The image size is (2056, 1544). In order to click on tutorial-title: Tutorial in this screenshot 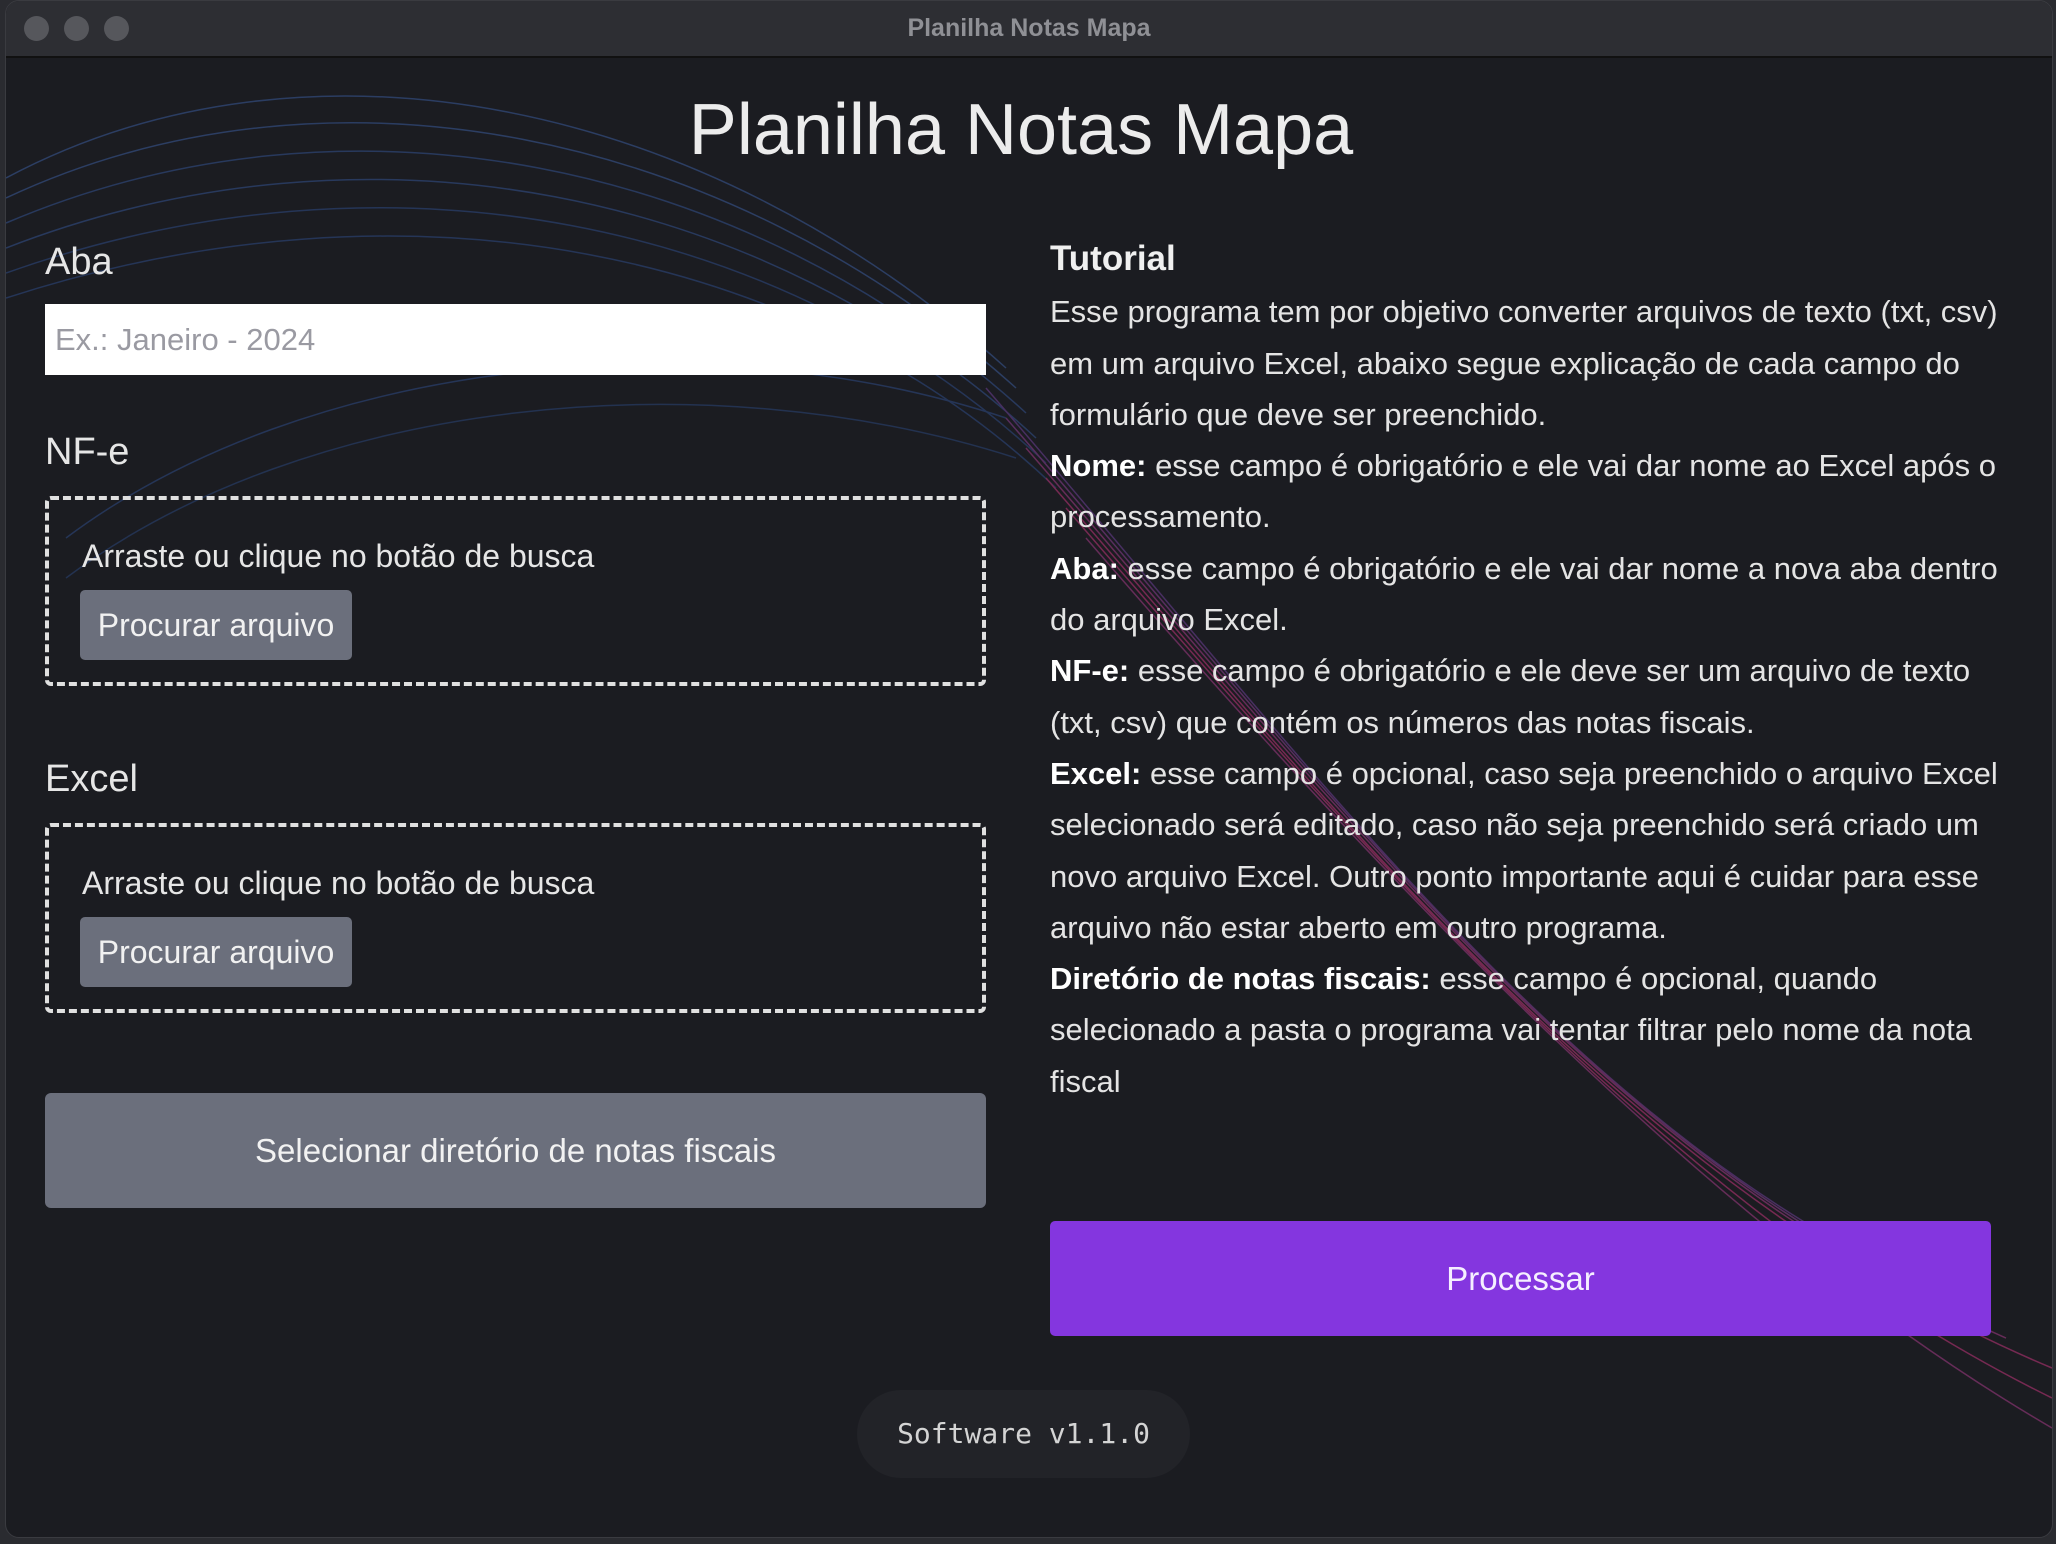, I will do `click(1113, 258)`.